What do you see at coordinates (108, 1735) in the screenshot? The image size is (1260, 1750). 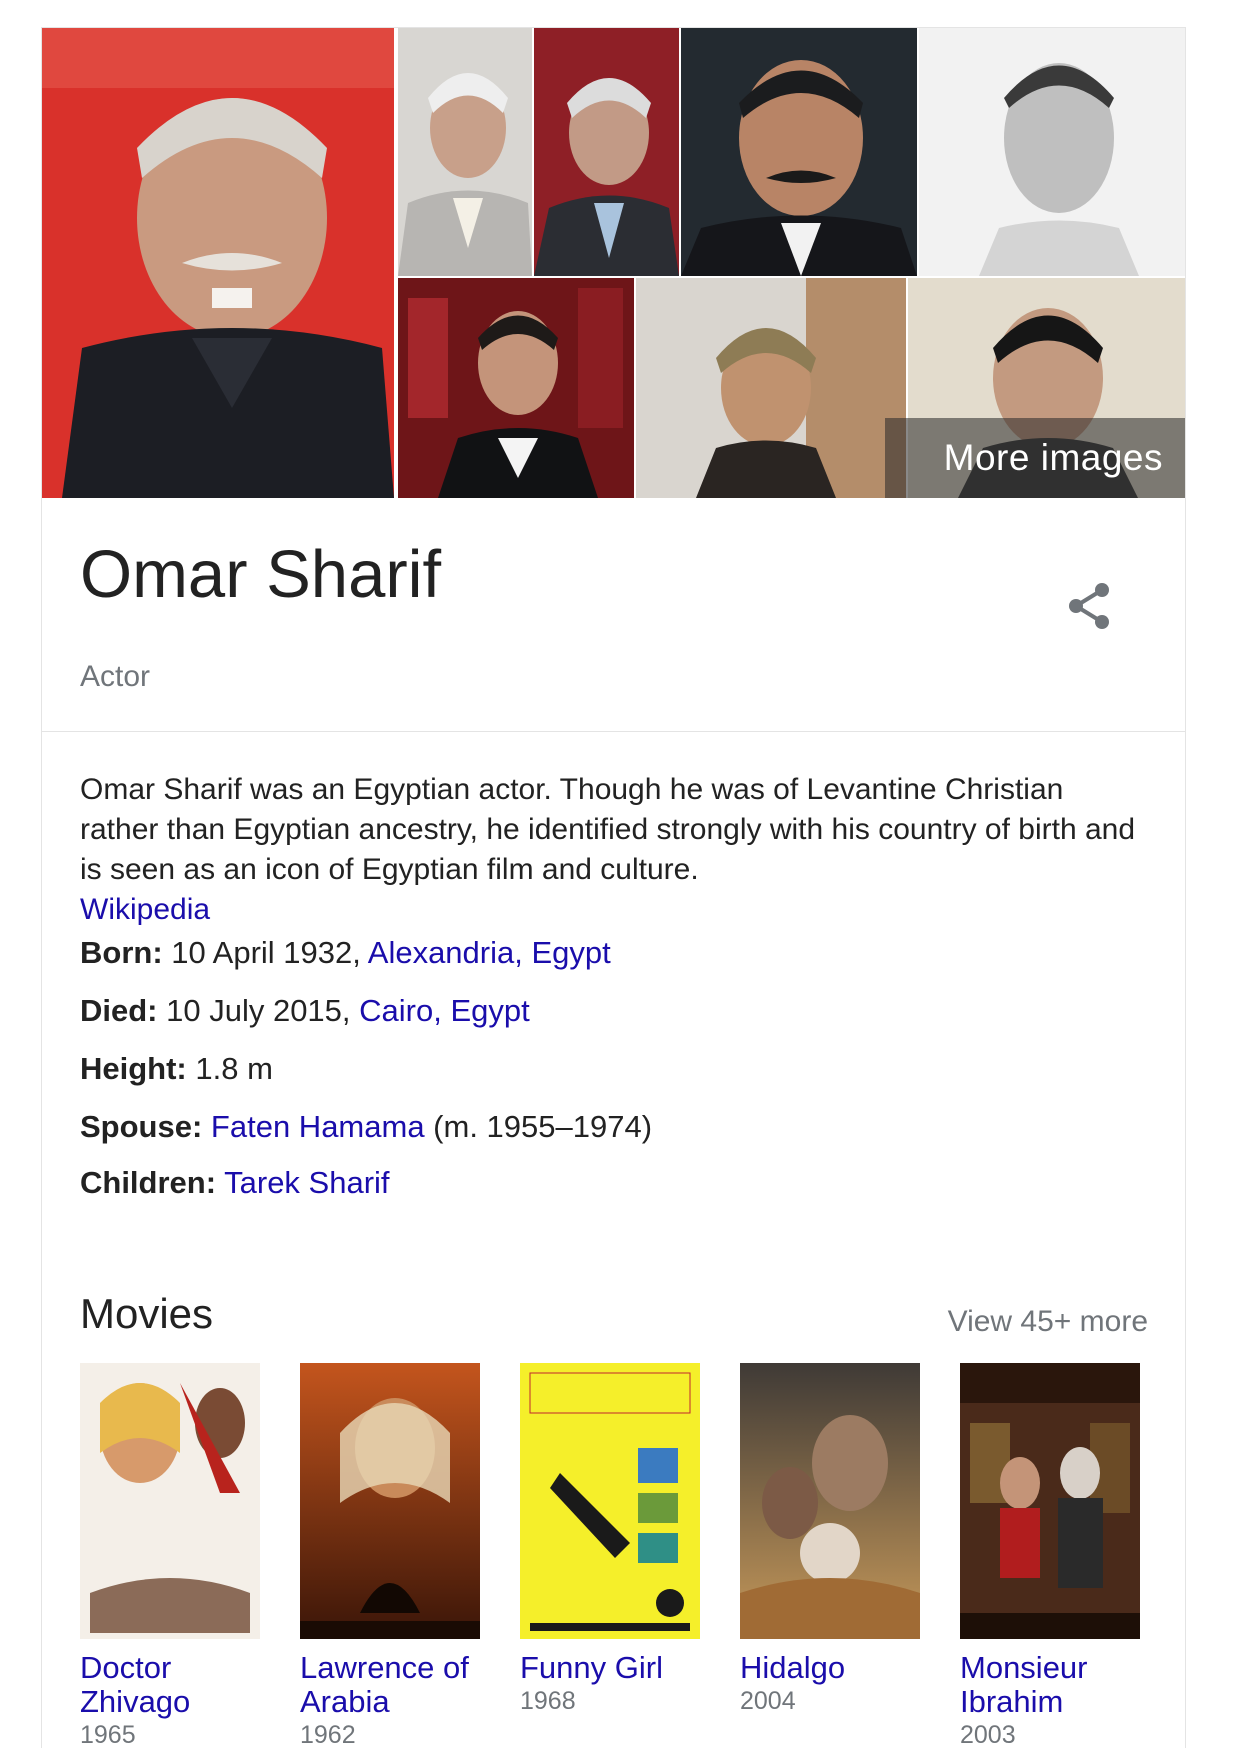 I see `movie-year: 1965` at bounding box center [108, 1735].